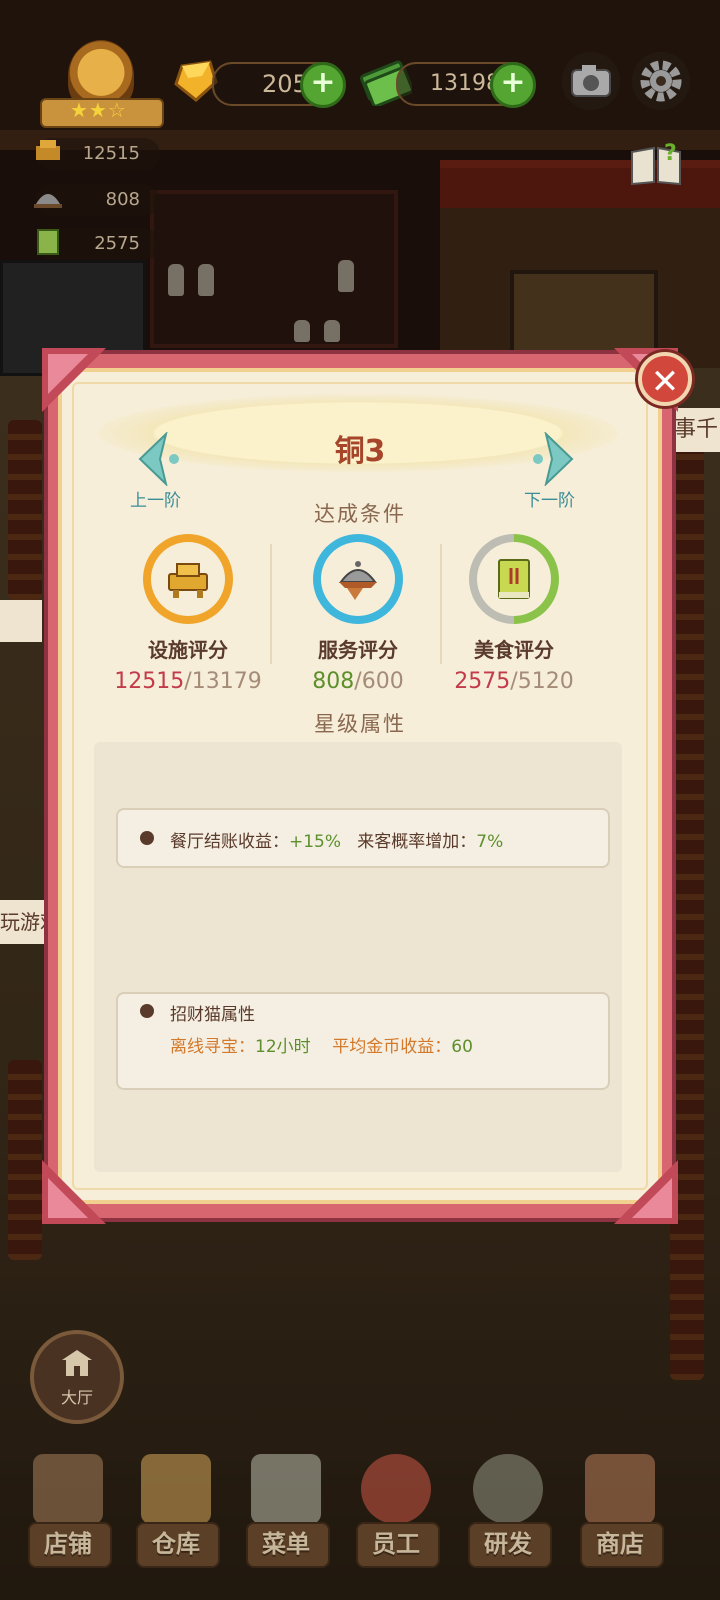 Image resolution: width=720 pixels, height=1600 pixels. What do you see at coordinates (360, 514) in the screenshot?
I see `conditions-heading: 达成条件` at bounding box center [360, 514].